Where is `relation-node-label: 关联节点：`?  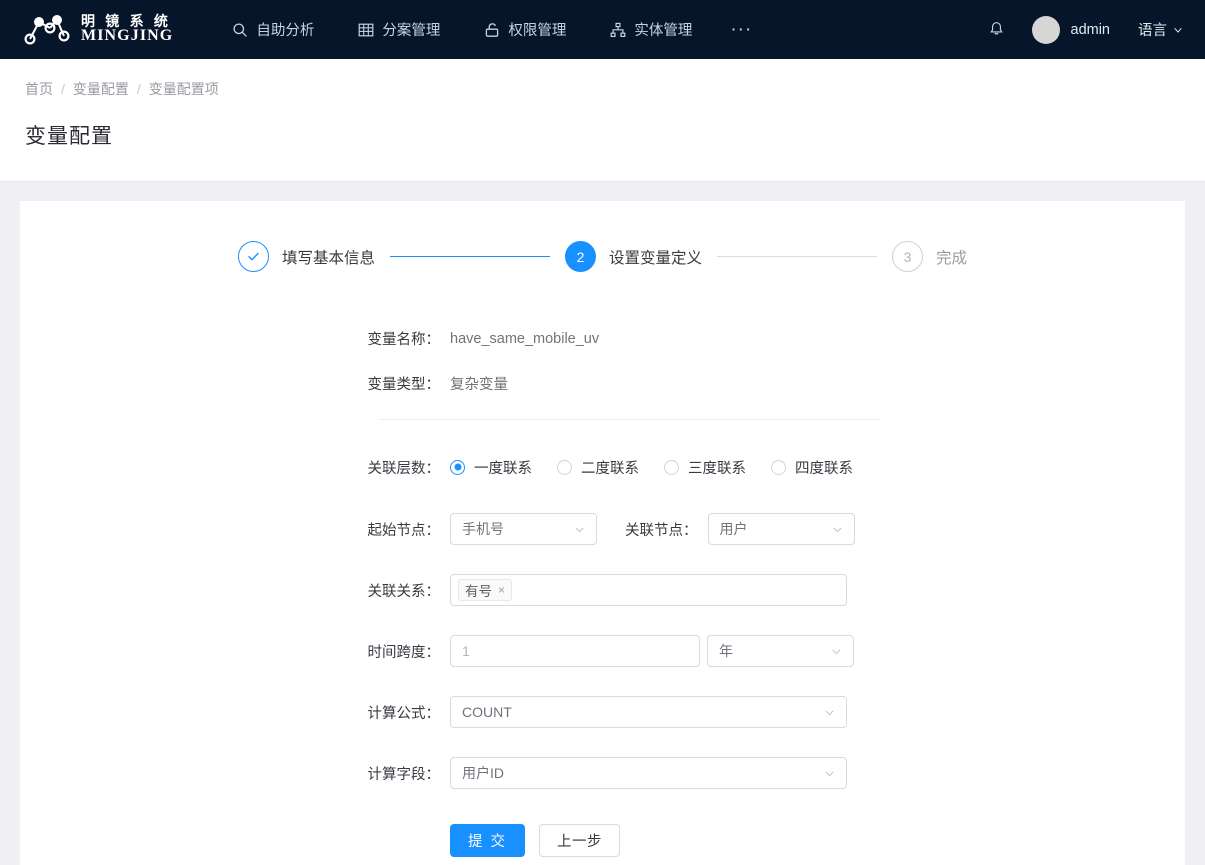
relation-node-label: 关联节点： is located at coordinates (661, 530).